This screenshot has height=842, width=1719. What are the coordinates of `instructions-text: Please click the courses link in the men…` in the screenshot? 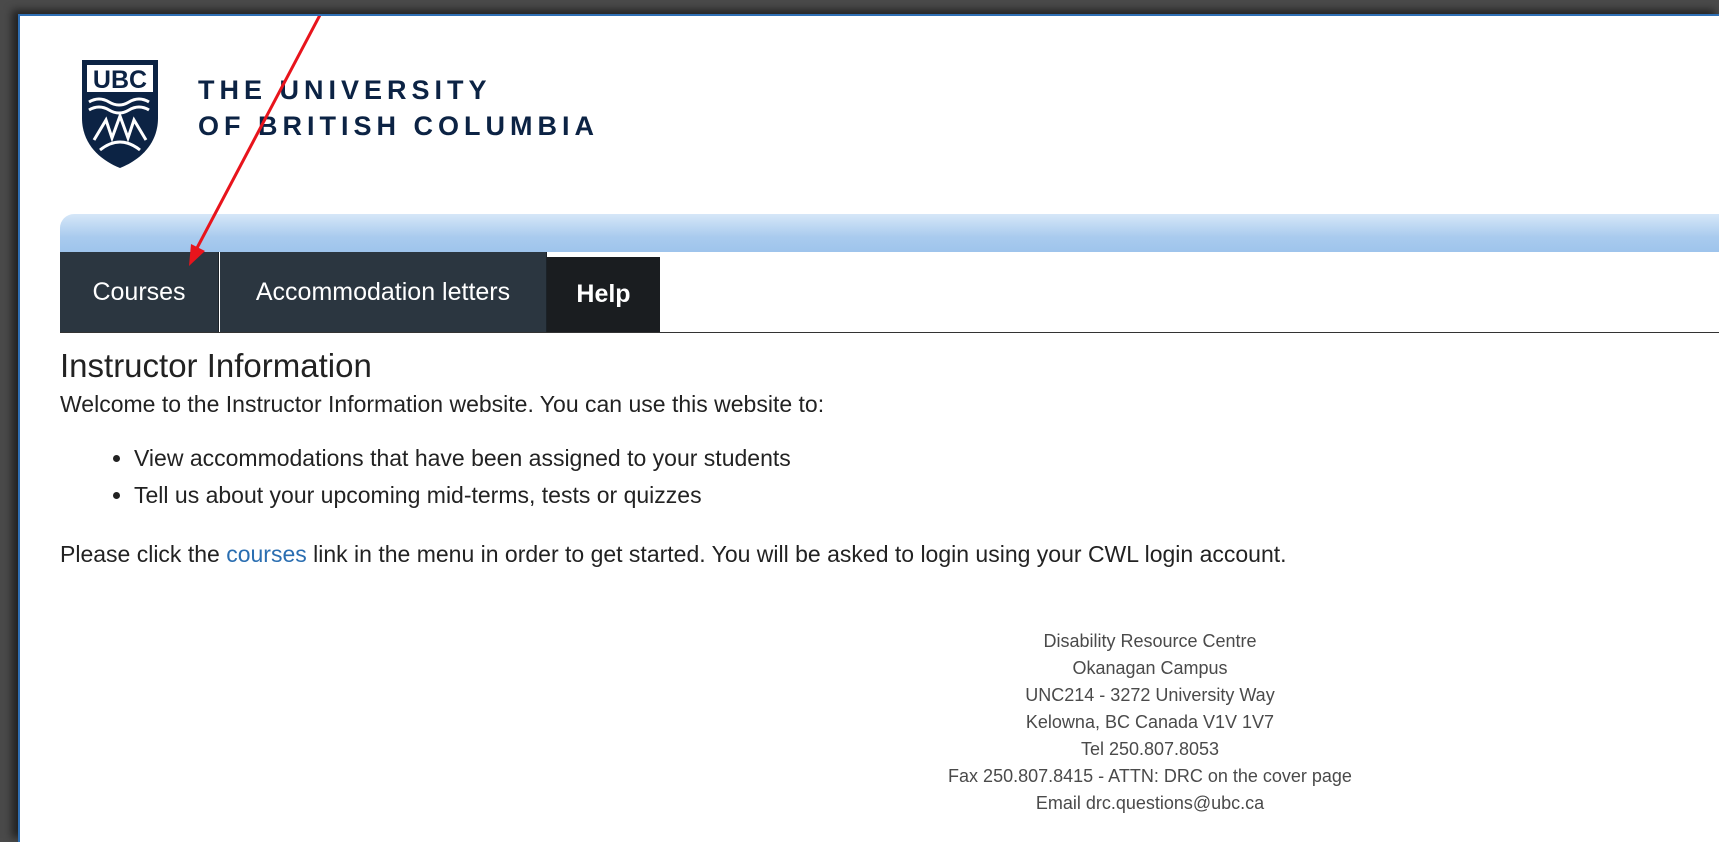 It's located at (860, 554).